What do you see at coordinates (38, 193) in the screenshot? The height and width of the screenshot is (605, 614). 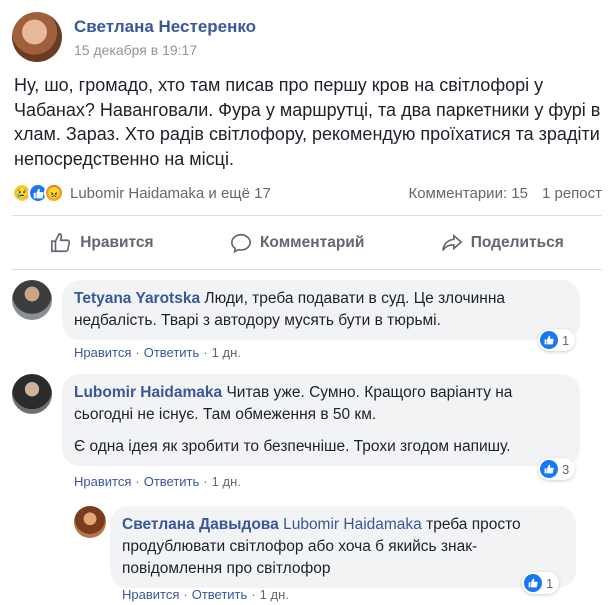 I see `reaction-icons: 😢 😠` at bounding box center [38, 193].